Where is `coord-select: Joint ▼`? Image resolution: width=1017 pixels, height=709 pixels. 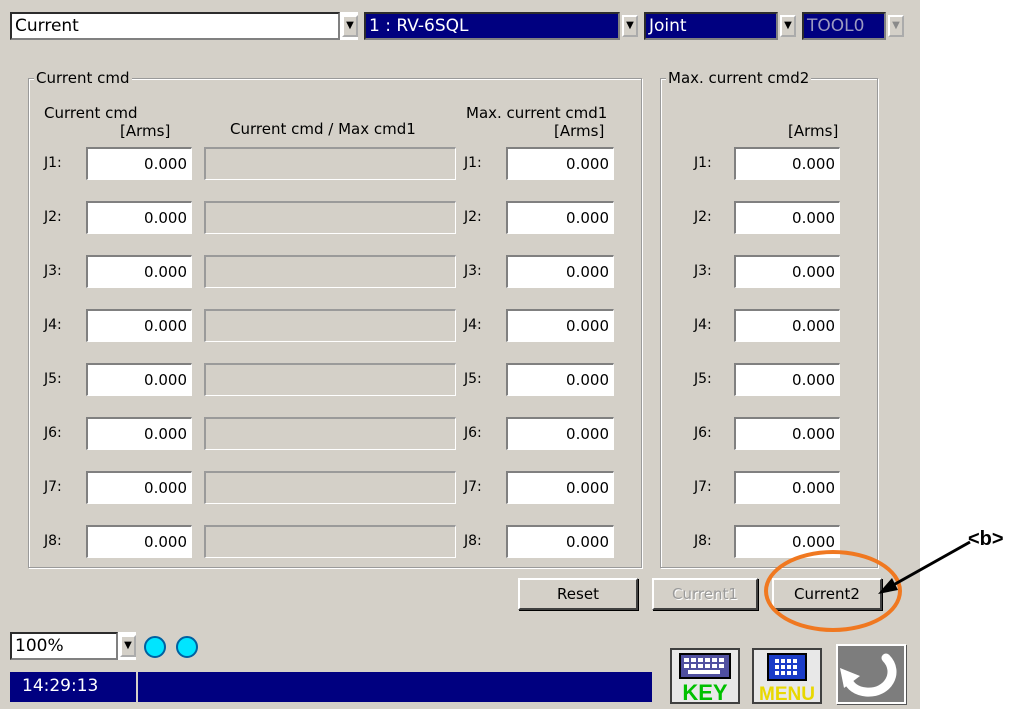
coord-select: Joint ▼ is located at coordinates (720, 26).